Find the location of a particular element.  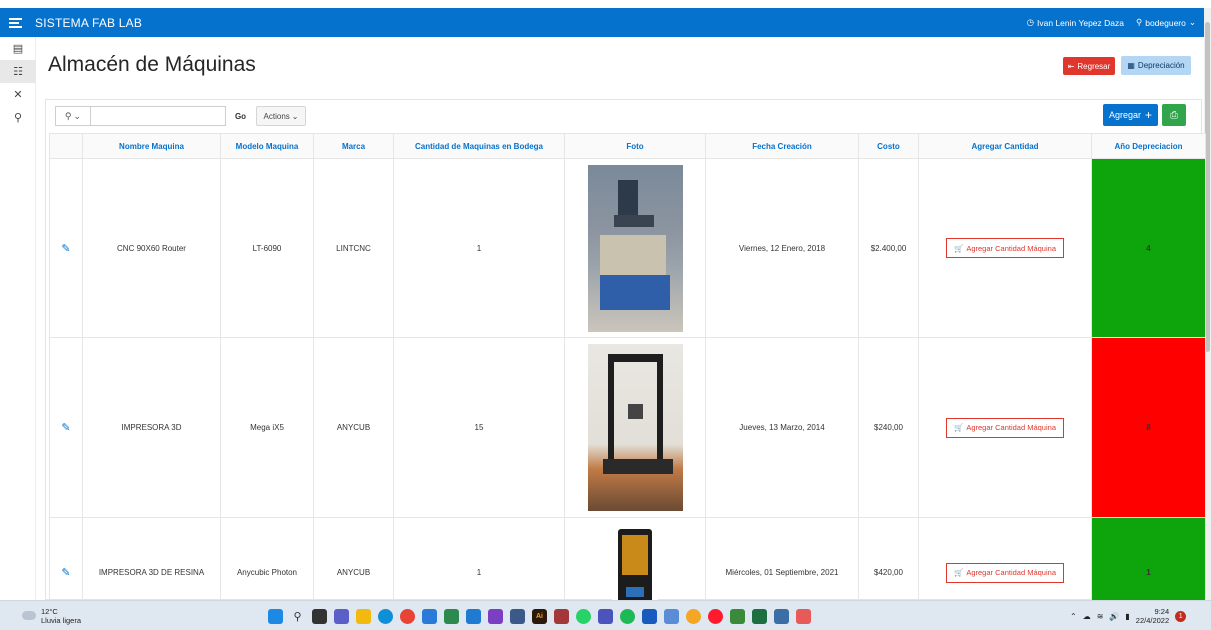

volume-icon: 🔊 is located at coordinates (1114, 616).